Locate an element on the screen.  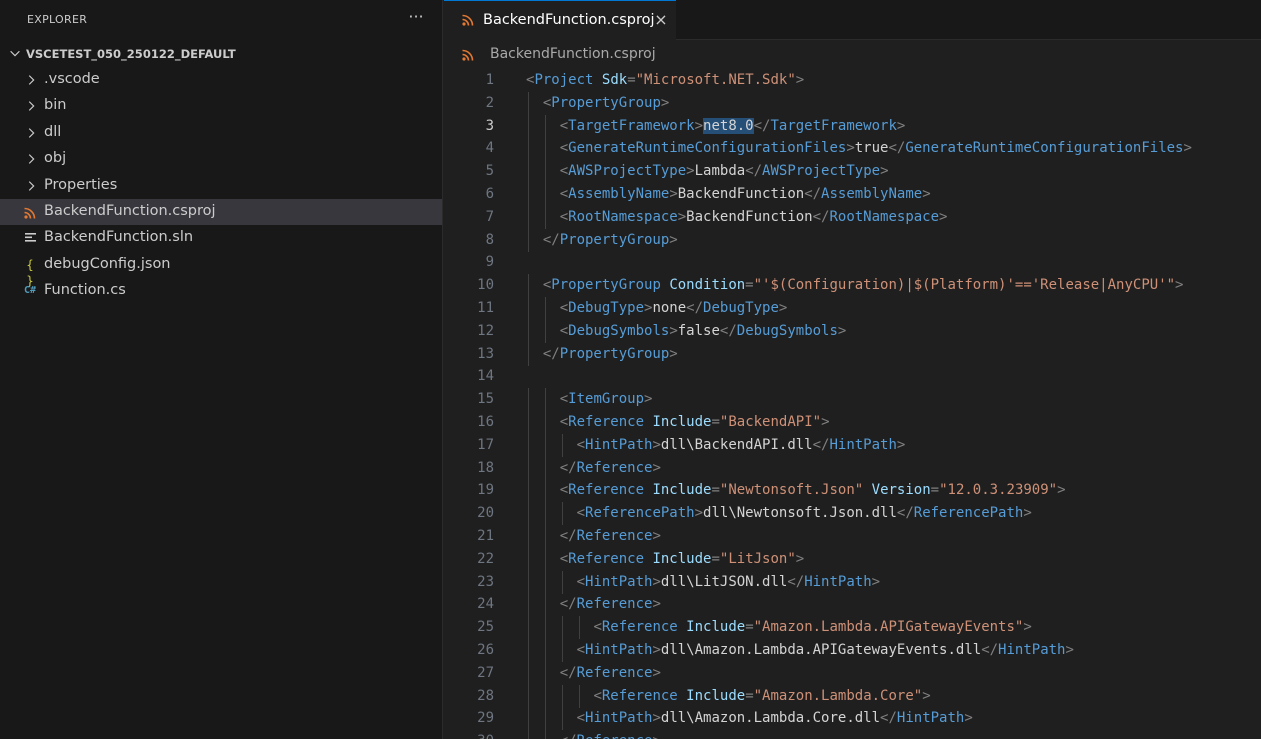
code-text: <Reference Include="LitJson"> is located at coordinates (682, 559).